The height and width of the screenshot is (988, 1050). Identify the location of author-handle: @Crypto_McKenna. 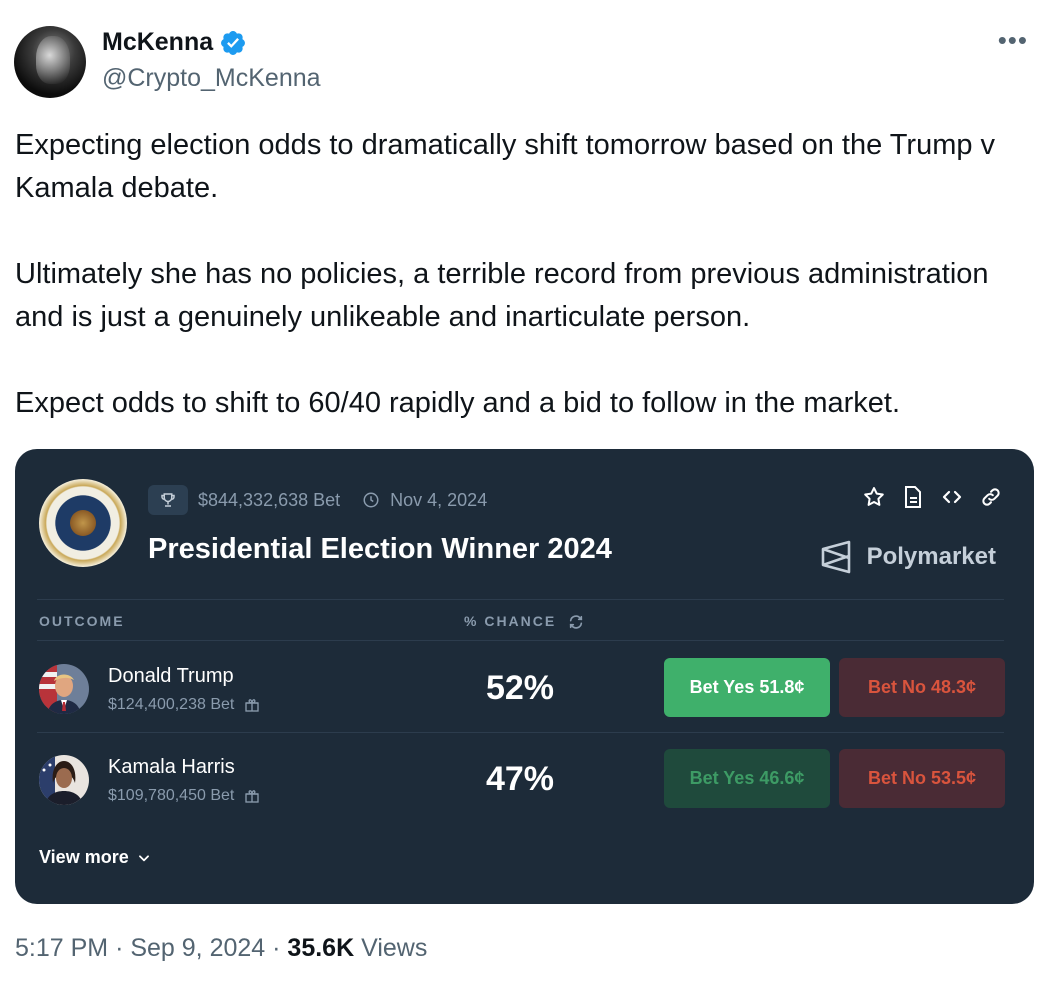
(211, 78).